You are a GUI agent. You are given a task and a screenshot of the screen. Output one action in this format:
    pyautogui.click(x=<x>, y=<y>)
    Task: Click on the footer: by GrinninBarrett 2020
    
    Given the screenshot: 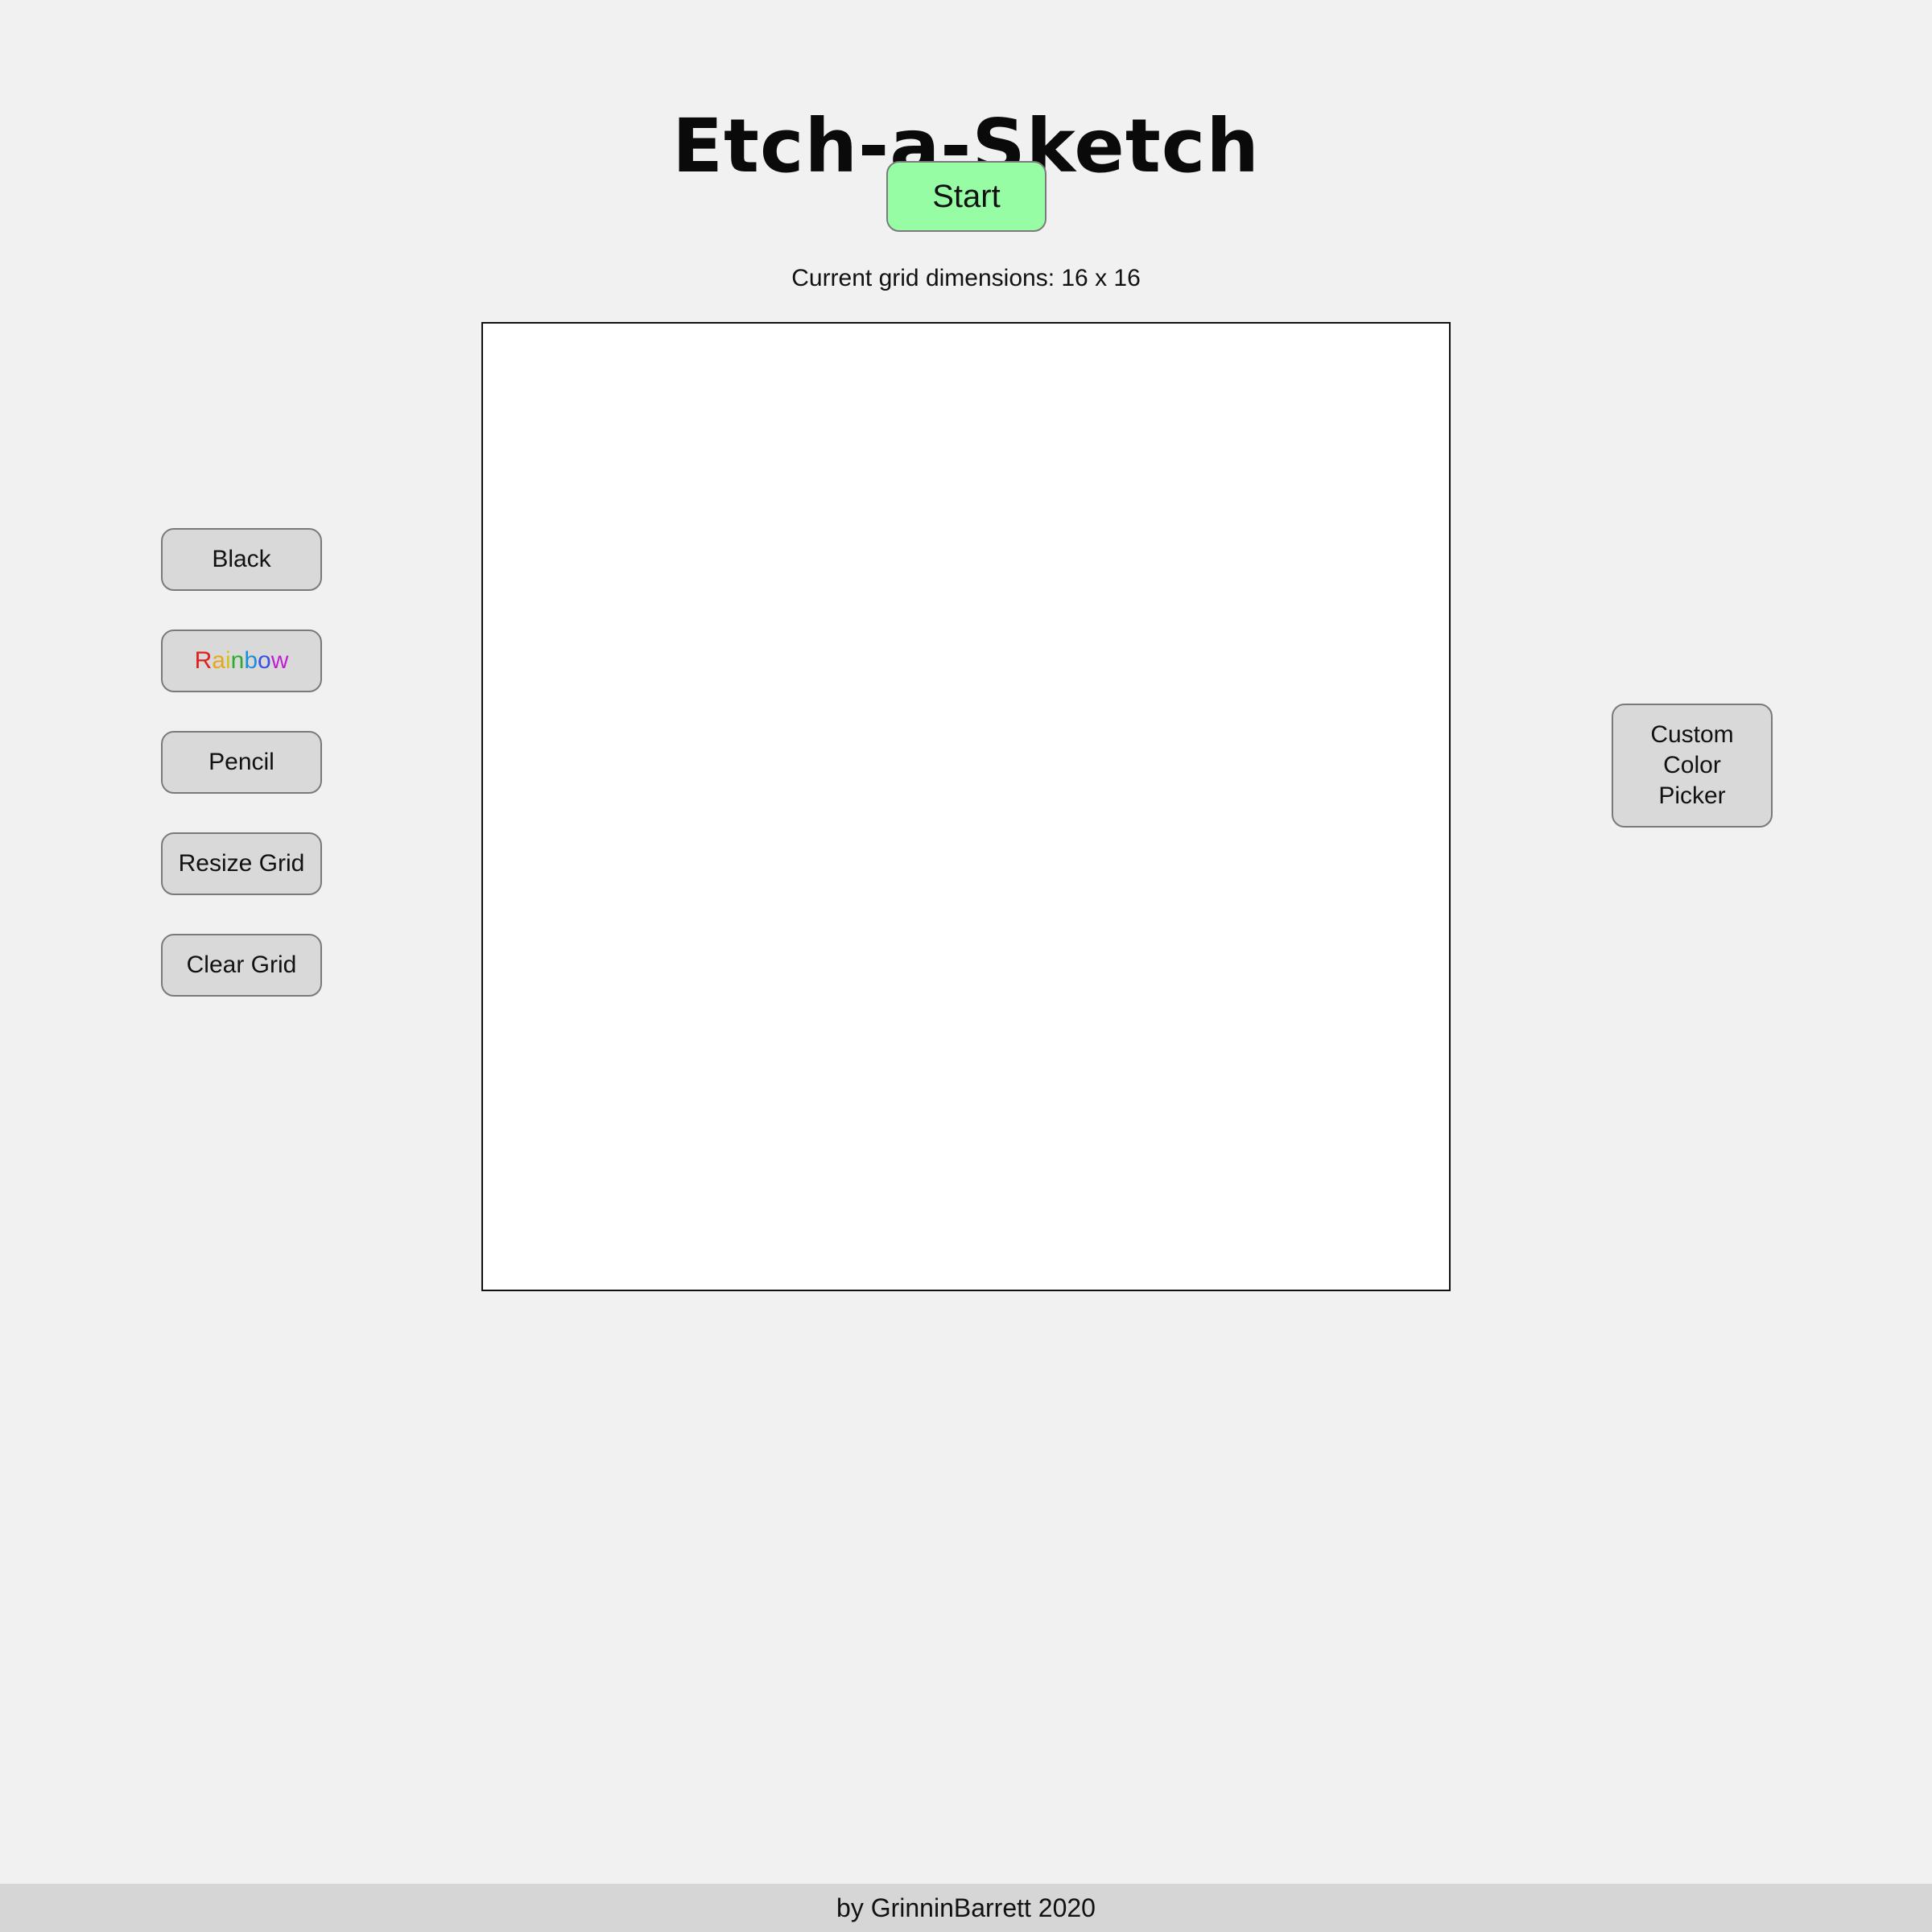 What is the action you would take?
    pyautogui.click(x=966, y=1908)
    